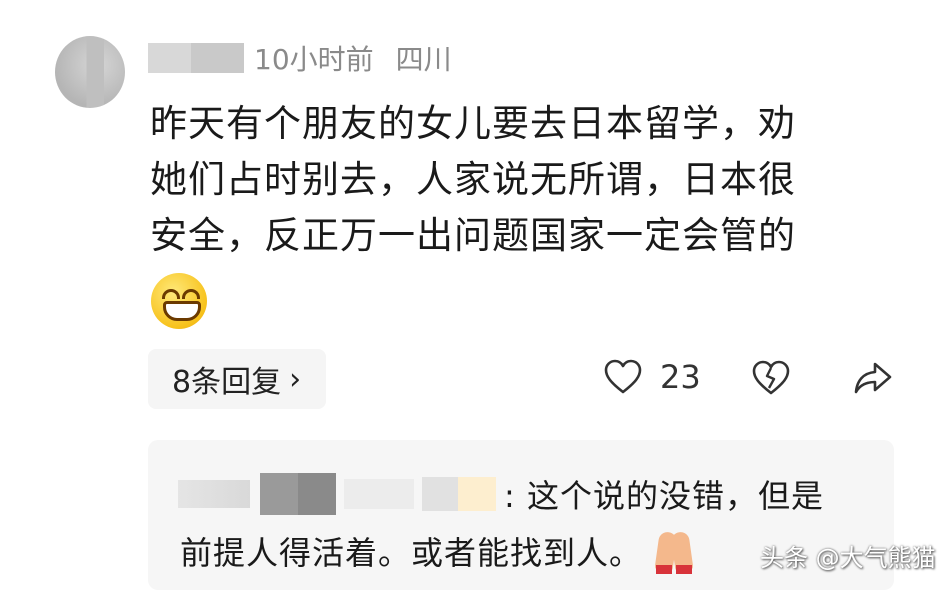 The image size is (946, 590). I want to click on comment-meta: 10小时前 四川, so click(300, 58).